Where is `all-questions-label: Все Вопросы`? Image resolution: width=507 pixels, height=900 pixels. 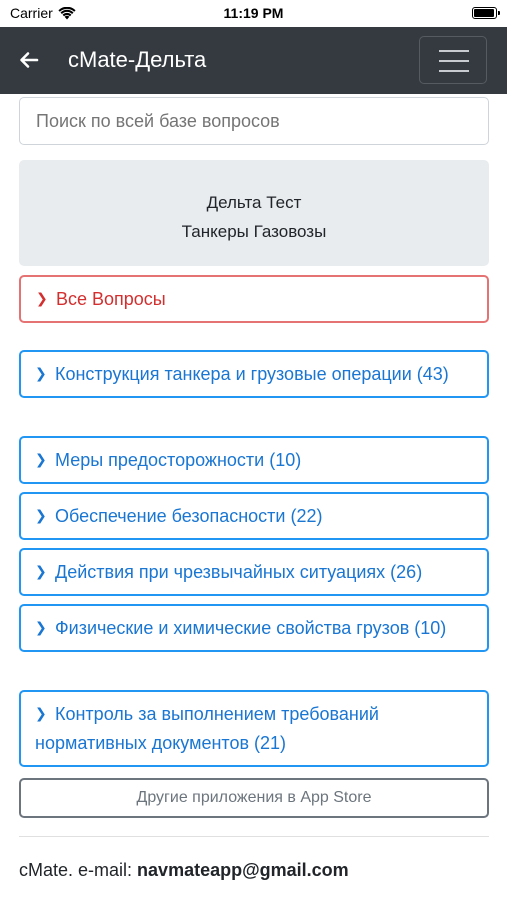
all-questions-label: Все Вопросы is located at coordinates (111, 299).